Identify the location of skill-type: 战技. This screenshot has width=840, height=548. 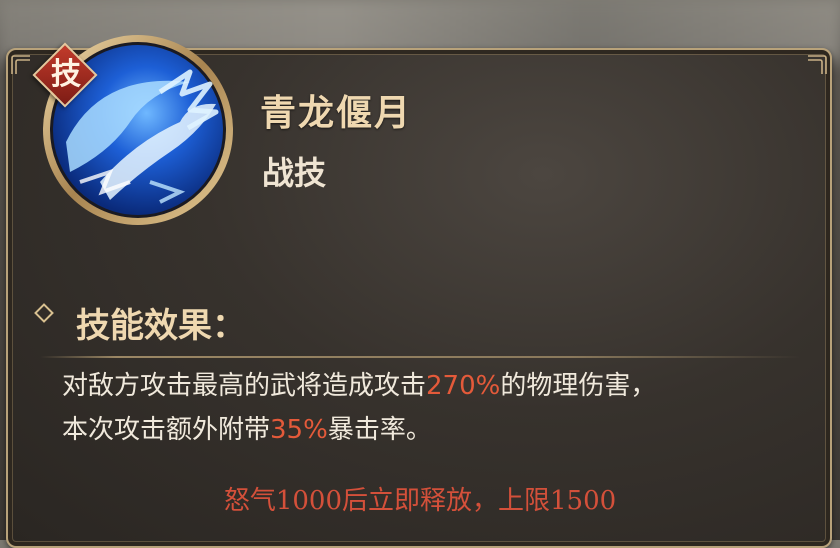
(294, 173).